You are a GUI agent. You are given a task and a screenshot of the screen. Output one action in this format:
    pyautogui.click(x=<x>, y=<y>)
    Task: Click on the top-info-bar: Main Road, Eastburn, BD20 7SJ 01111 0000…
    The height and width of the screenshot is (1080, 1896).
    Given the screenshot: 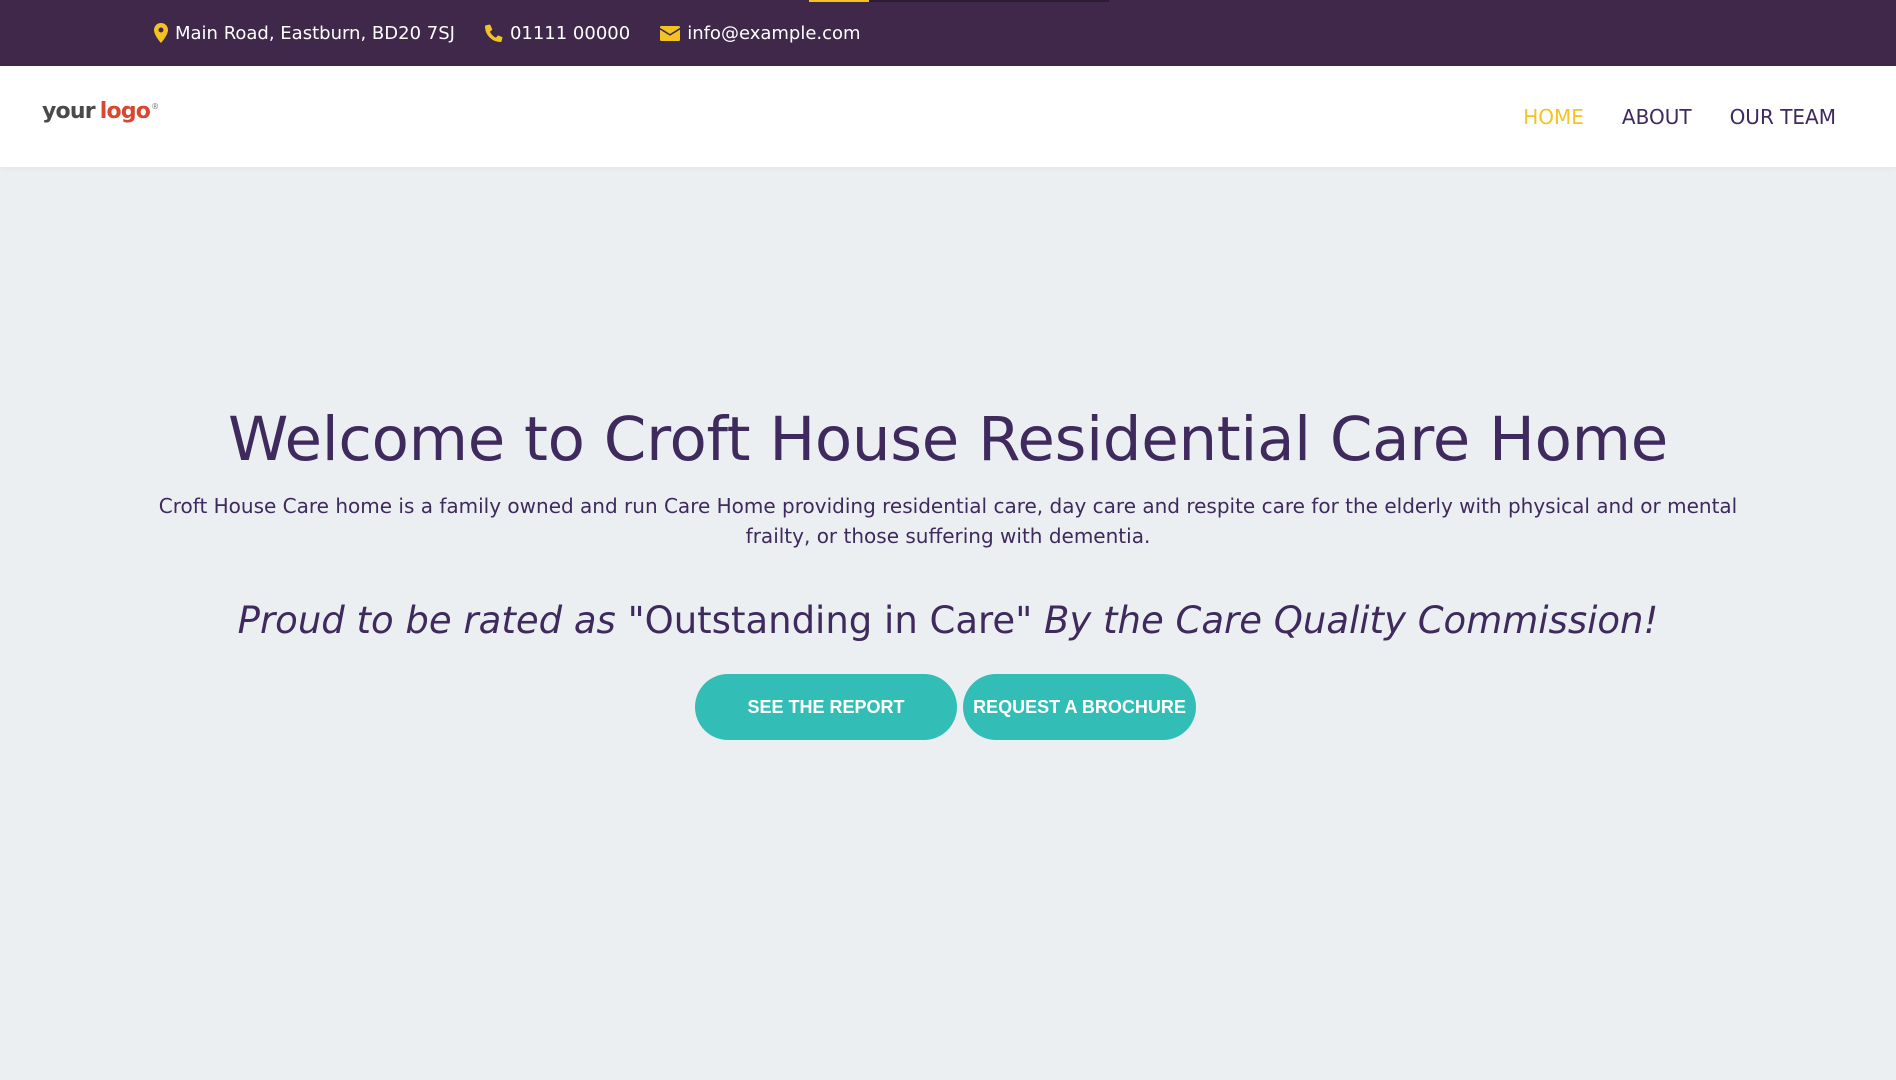 What is the action you would take?
    pyautogui.click(x=948, y=33)
    